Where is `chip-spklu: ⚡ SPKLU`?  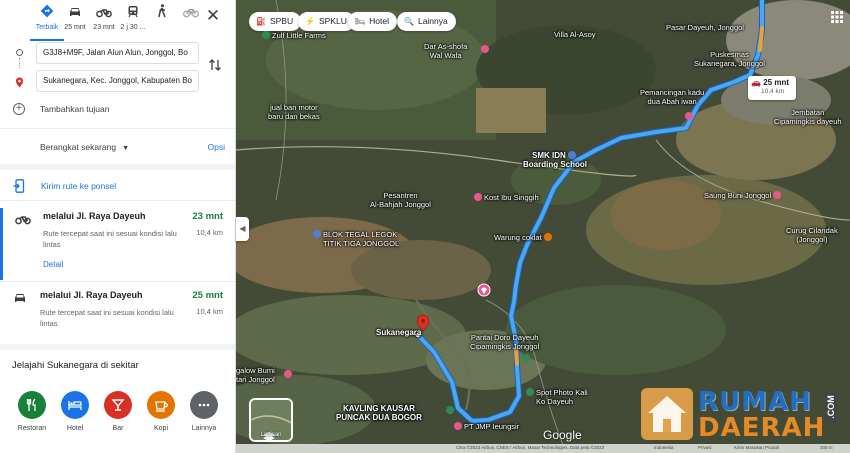 chip-spklu: ⚡ SPKLU is located at coordinates (326, 21).